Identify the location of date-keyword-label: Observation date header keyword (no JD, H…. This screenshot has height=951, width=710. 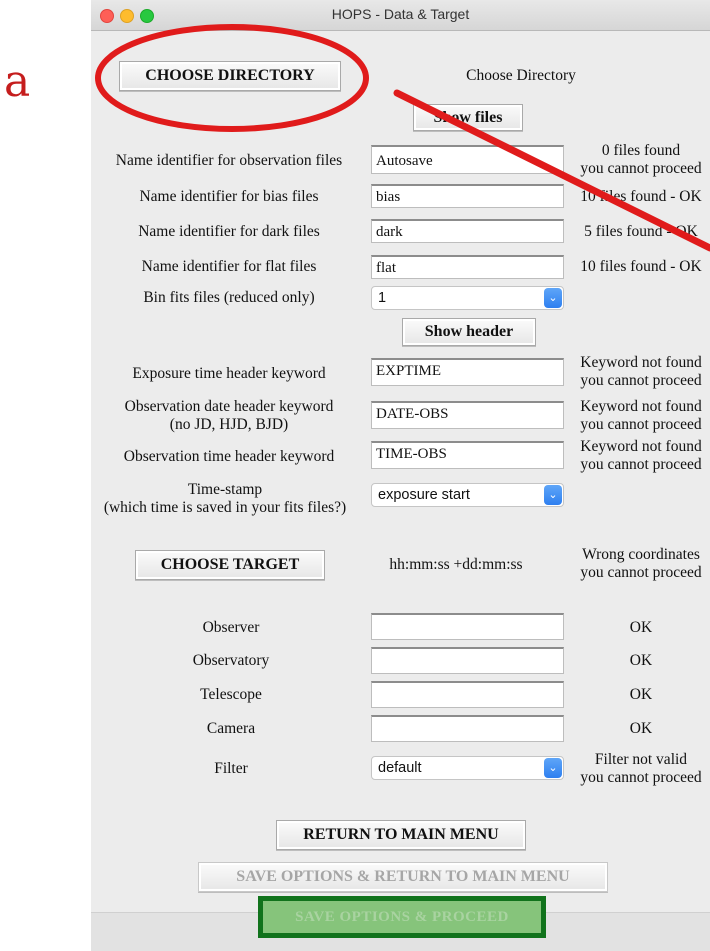
(229, 415).